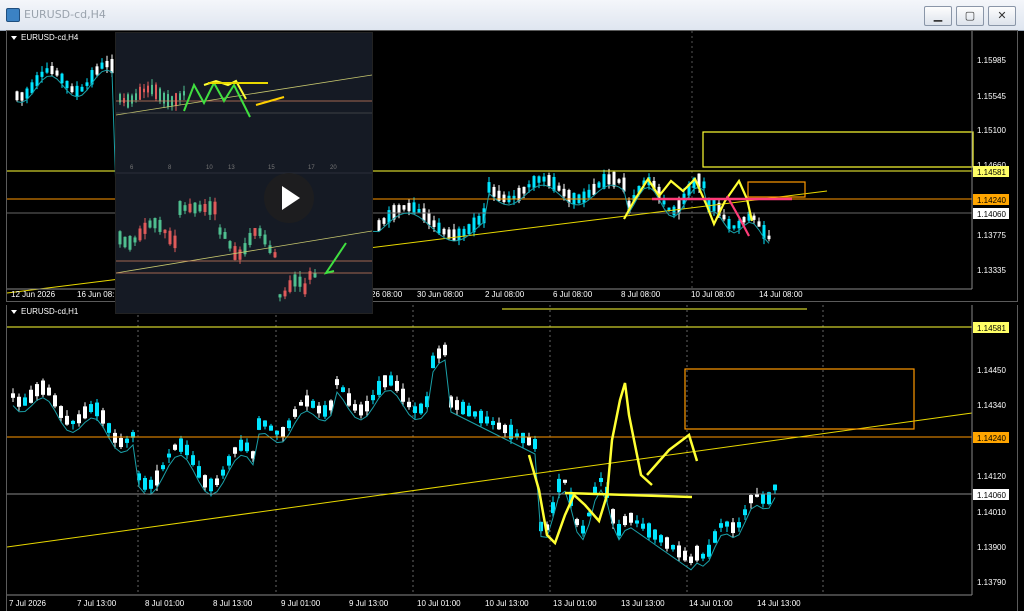  I want to click on thumbnail-chart: 6 8 10 13 15 17 20, so click(244, 188).